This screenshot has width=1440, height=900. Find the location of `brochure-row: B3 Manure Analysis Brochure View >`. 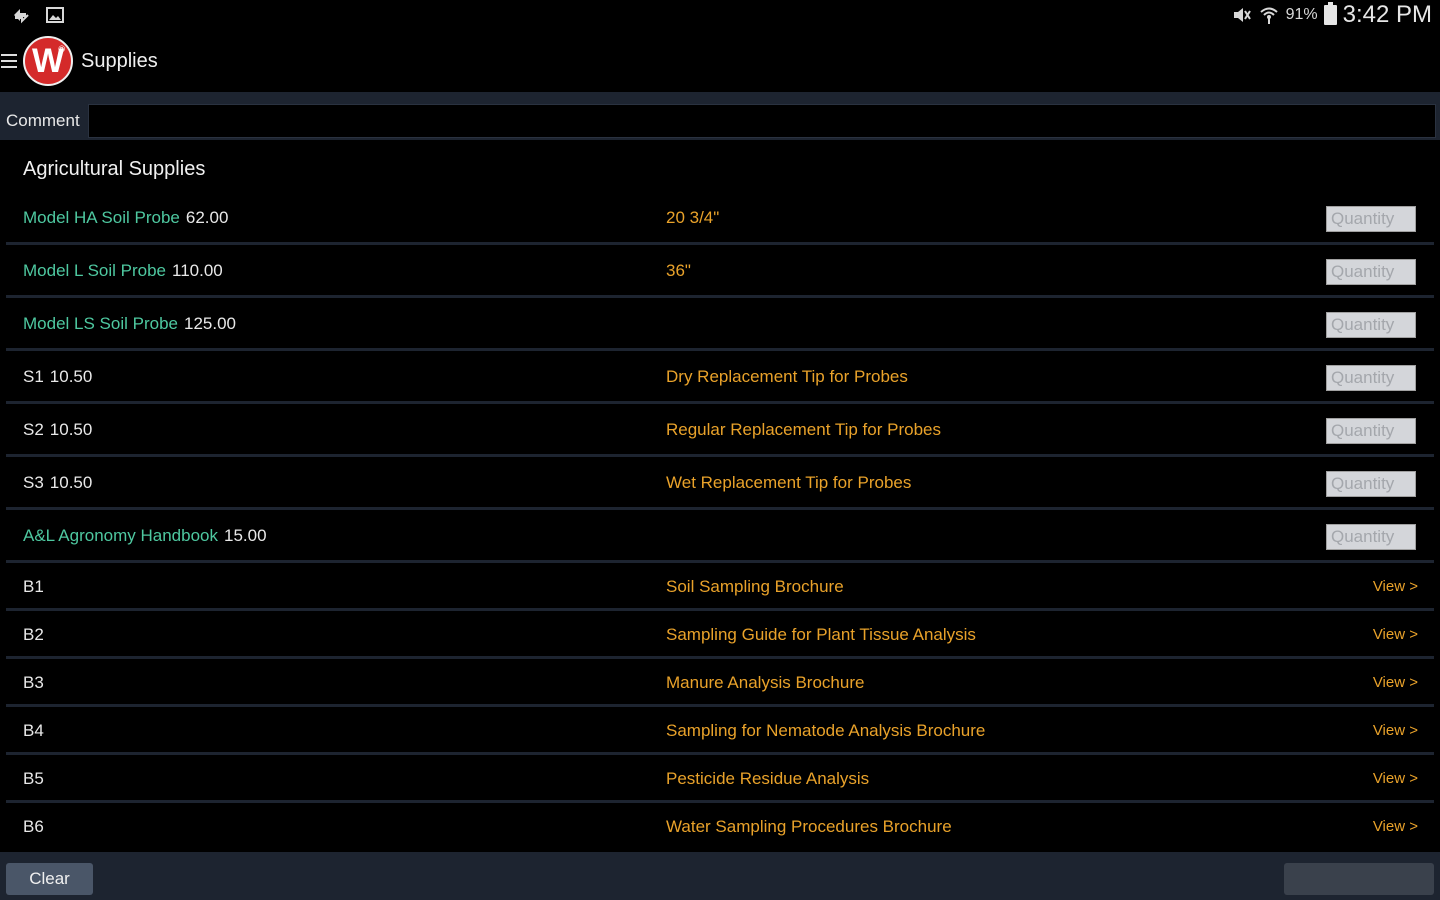

brochure-row: B3 Manure Analysis Brochure View > is located at coordinates (720, 683).